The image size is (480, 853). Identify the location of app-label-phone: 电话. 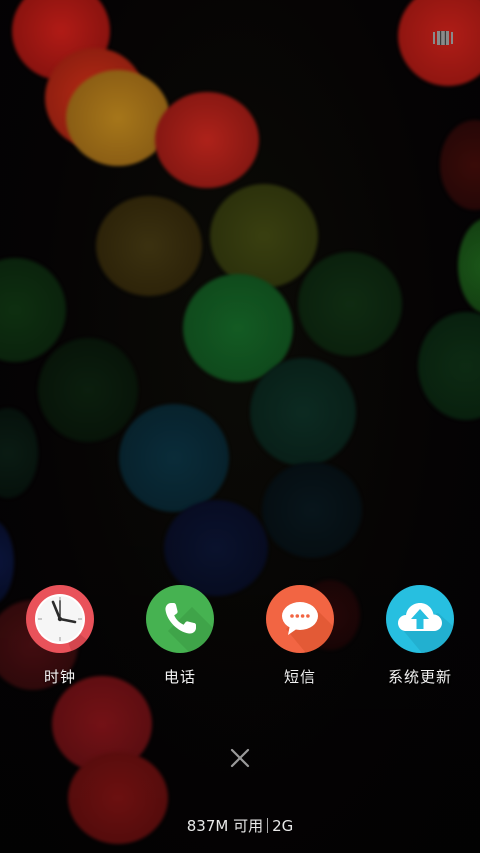
(179, 677).